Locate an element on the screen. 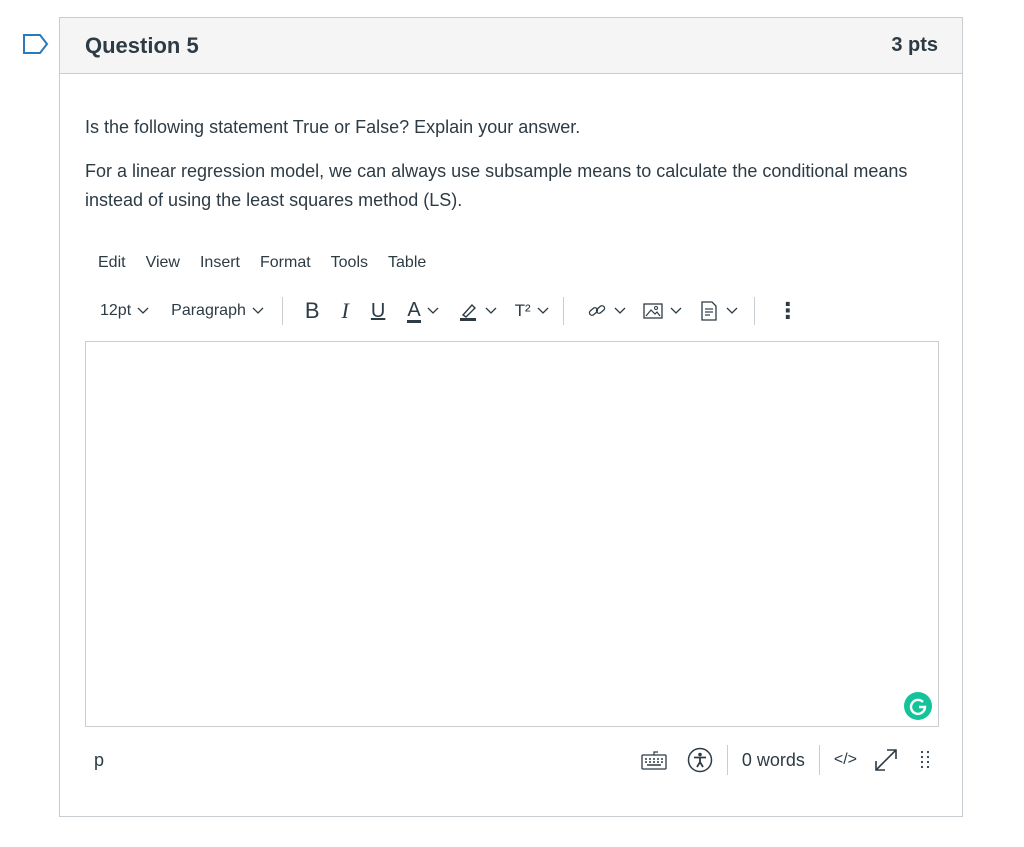  underline-icon: U is located at coordinates (378, 310).